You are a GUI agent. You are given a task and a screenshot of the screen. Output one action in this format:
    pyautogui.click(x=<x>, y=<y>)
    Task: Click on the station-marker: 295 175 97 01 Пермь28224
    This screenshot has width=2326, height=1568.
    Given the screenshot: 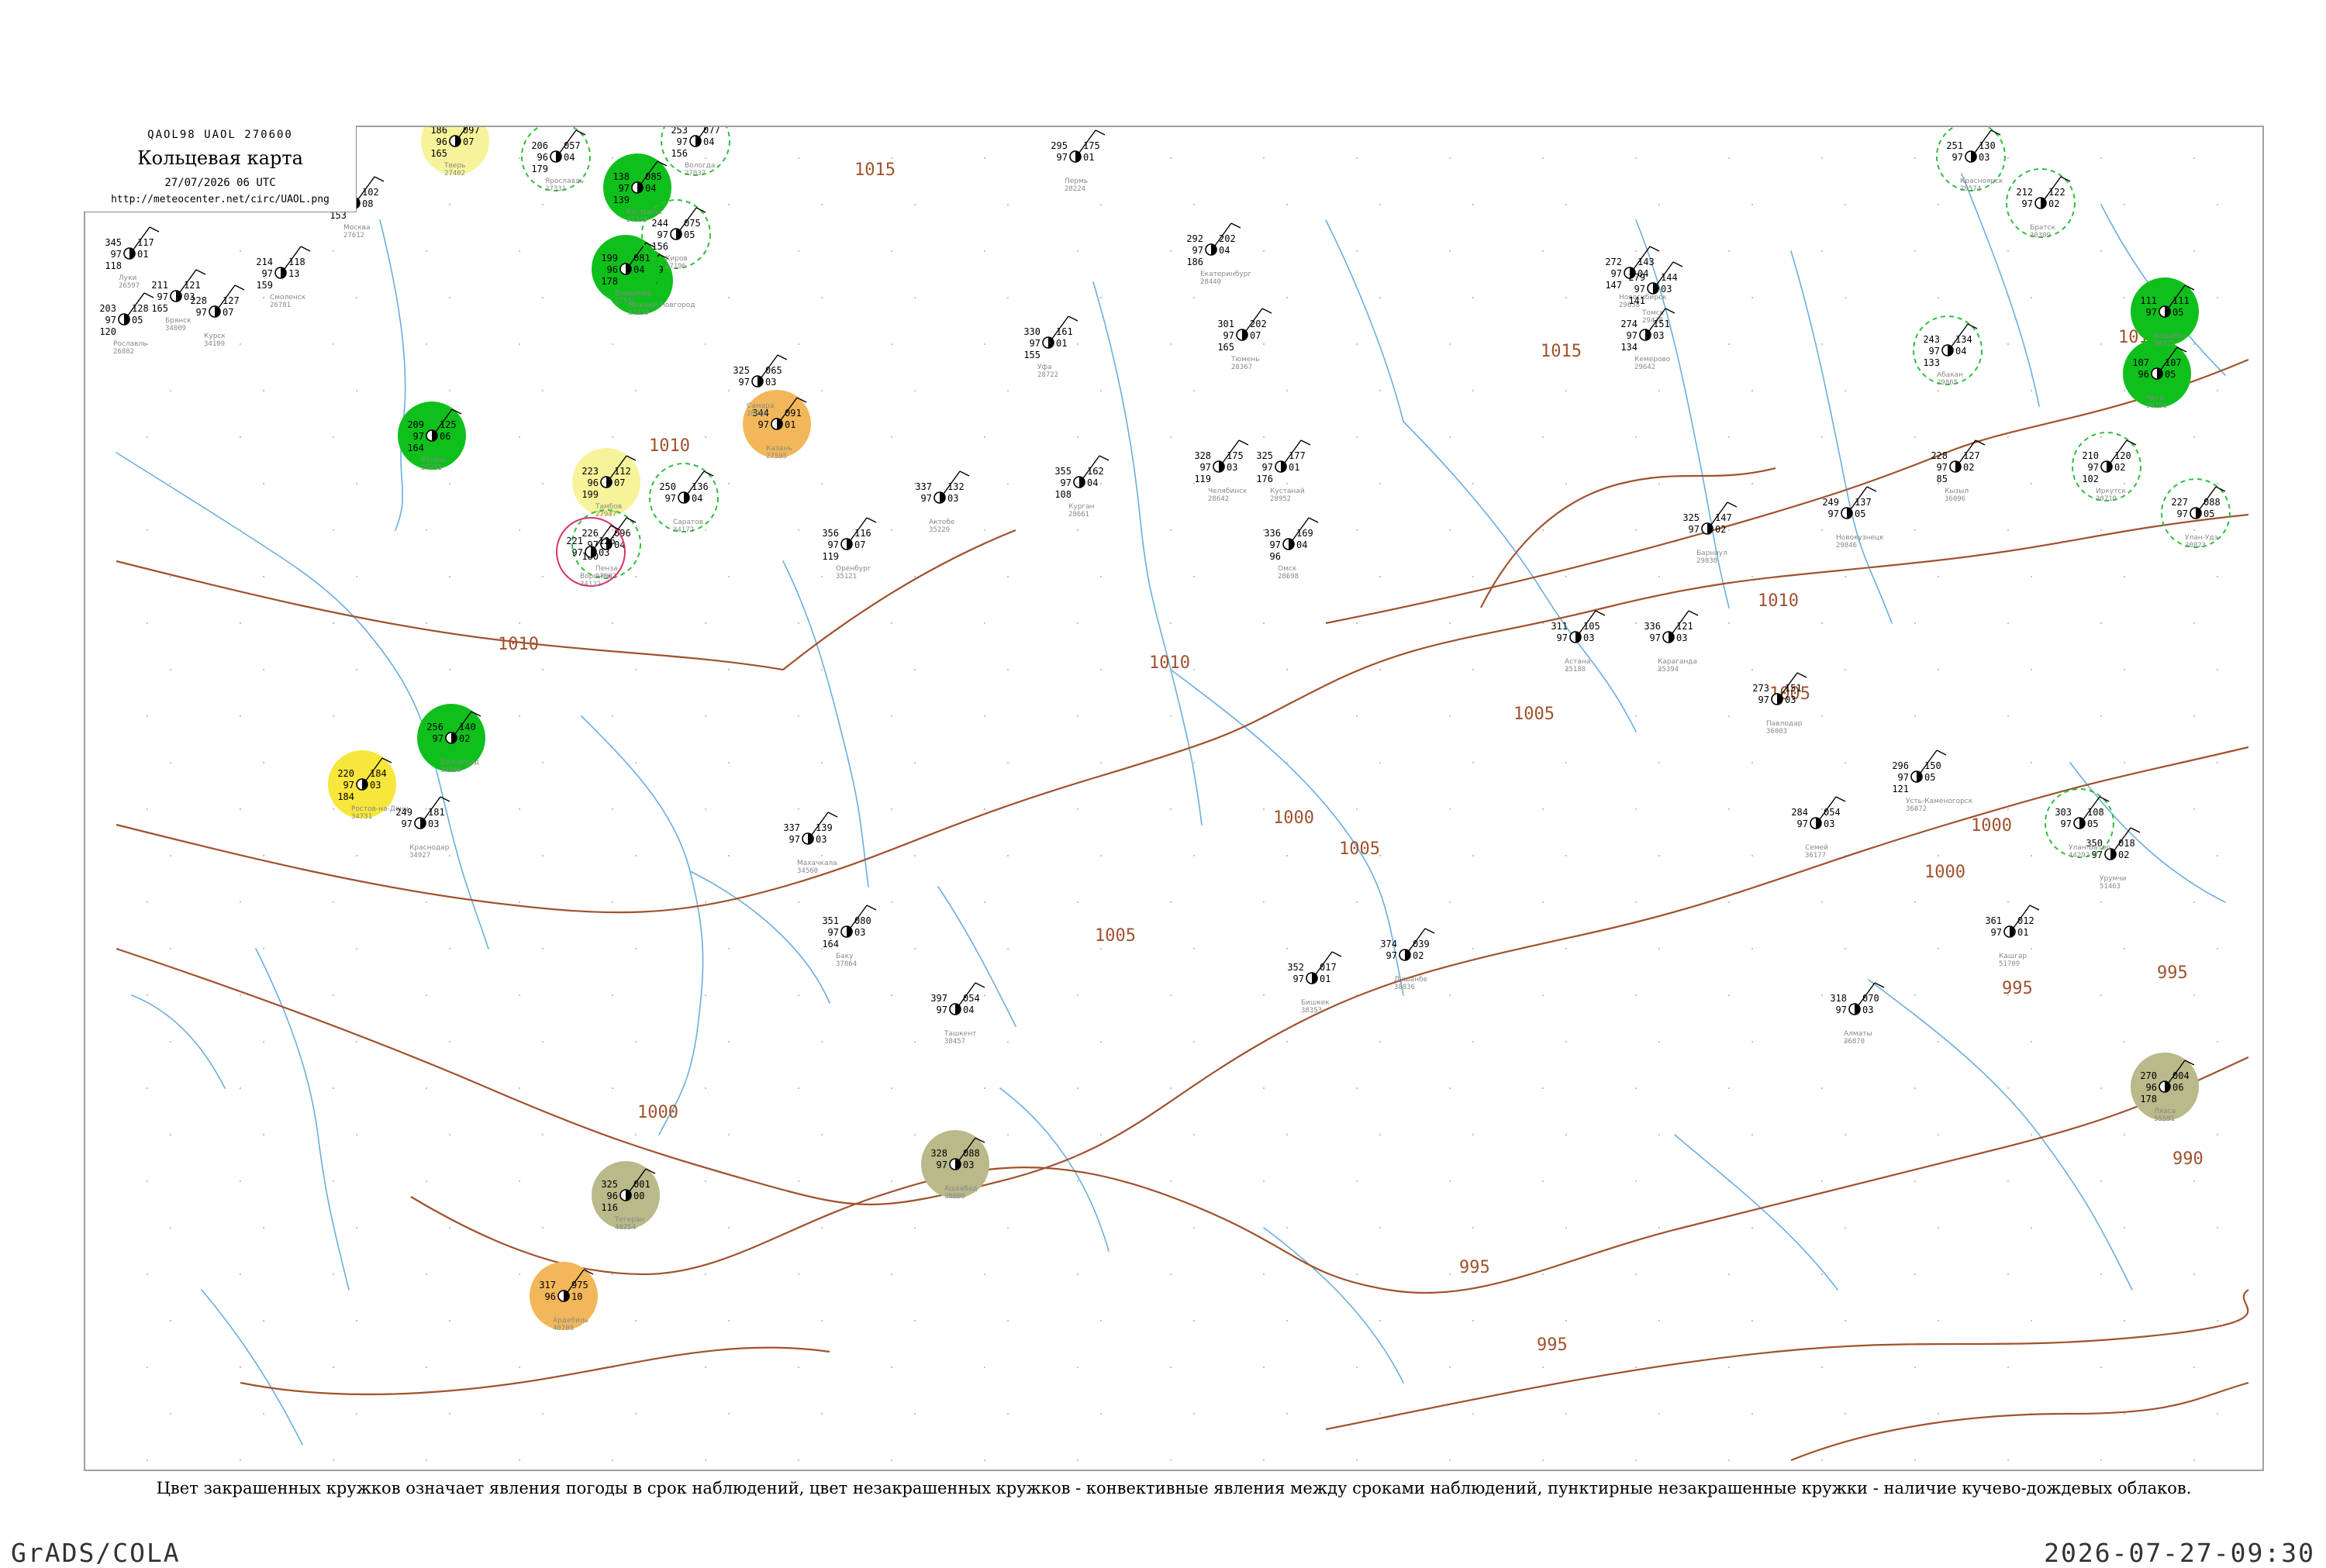 What is the action you would take?
    pyautogui.click(x=1078, y=161)
    